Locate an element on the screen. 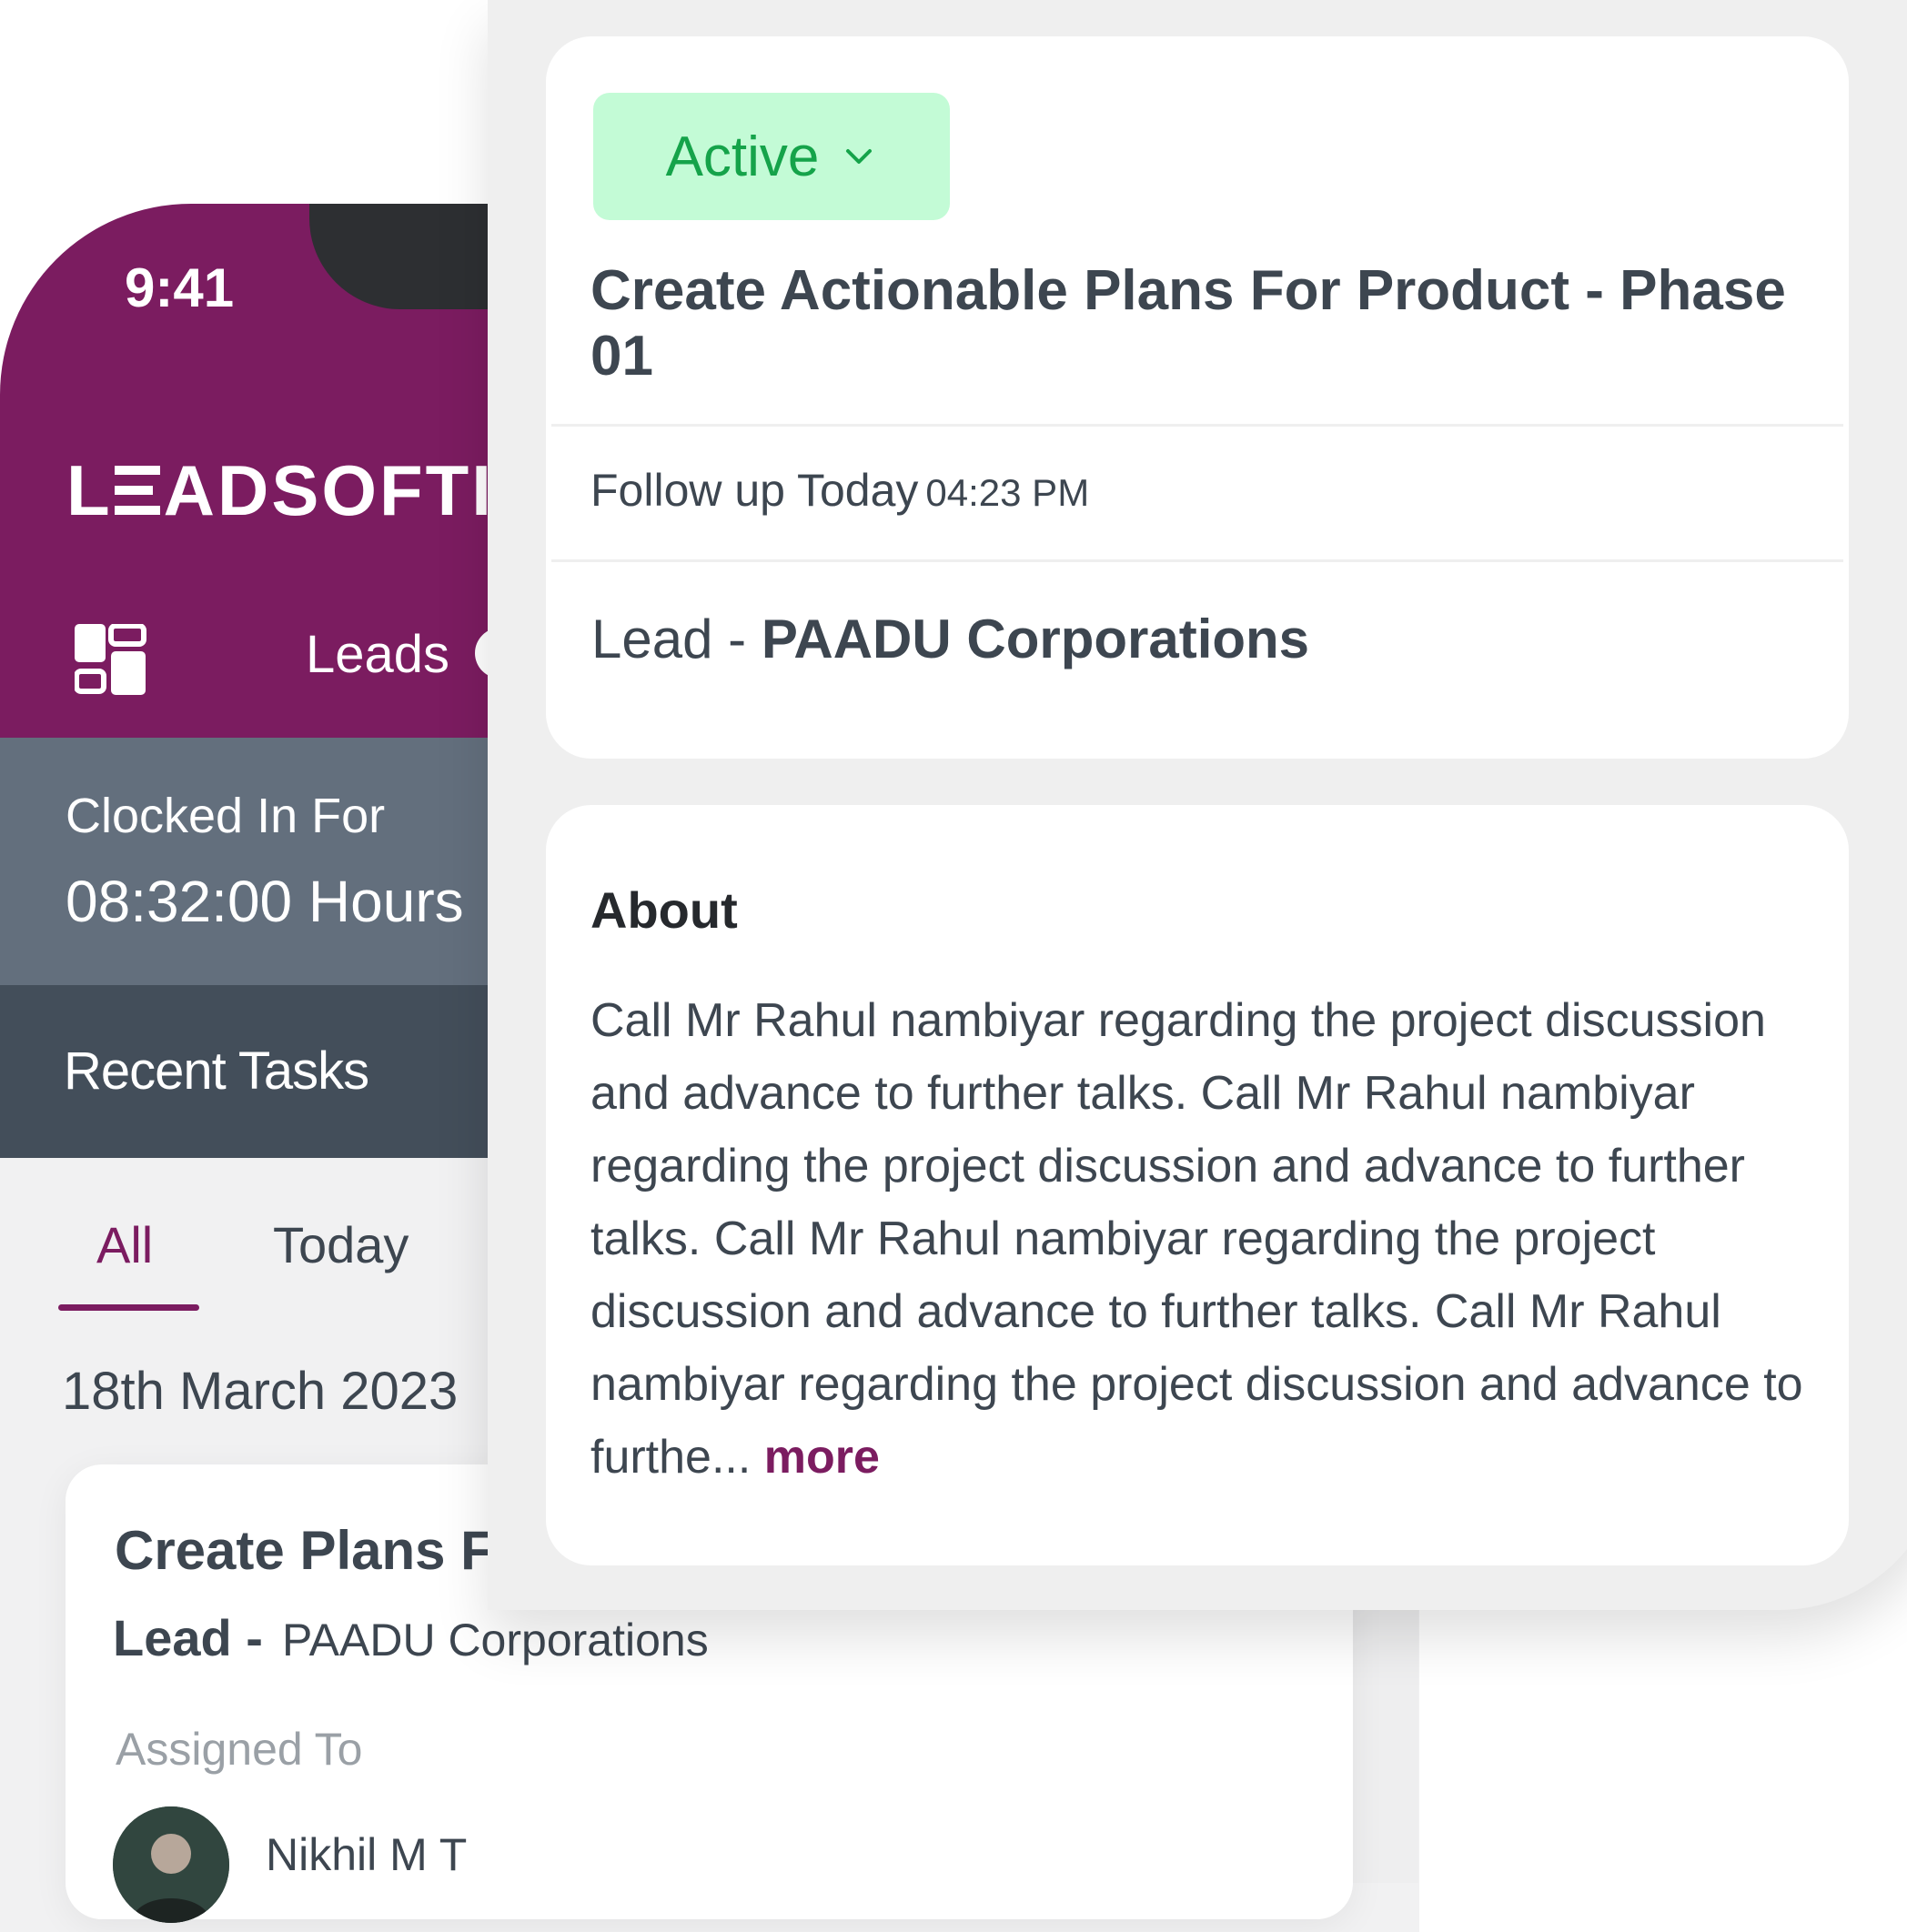 This screenshot has height=1932, width=1907. task-lead-name: PAADU Corporations is located at coordinates (495, 1640).